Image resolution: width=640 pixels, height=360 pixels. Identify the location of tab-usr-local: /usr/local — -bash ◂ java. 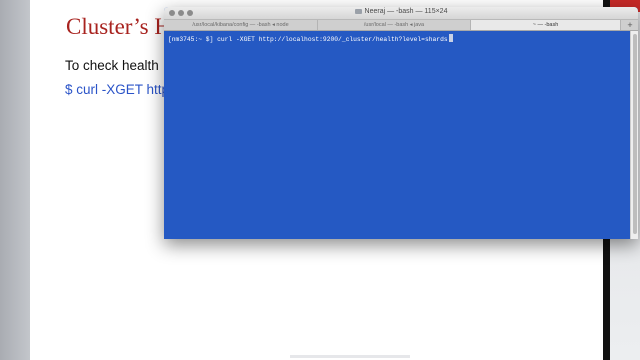
(394, 25).